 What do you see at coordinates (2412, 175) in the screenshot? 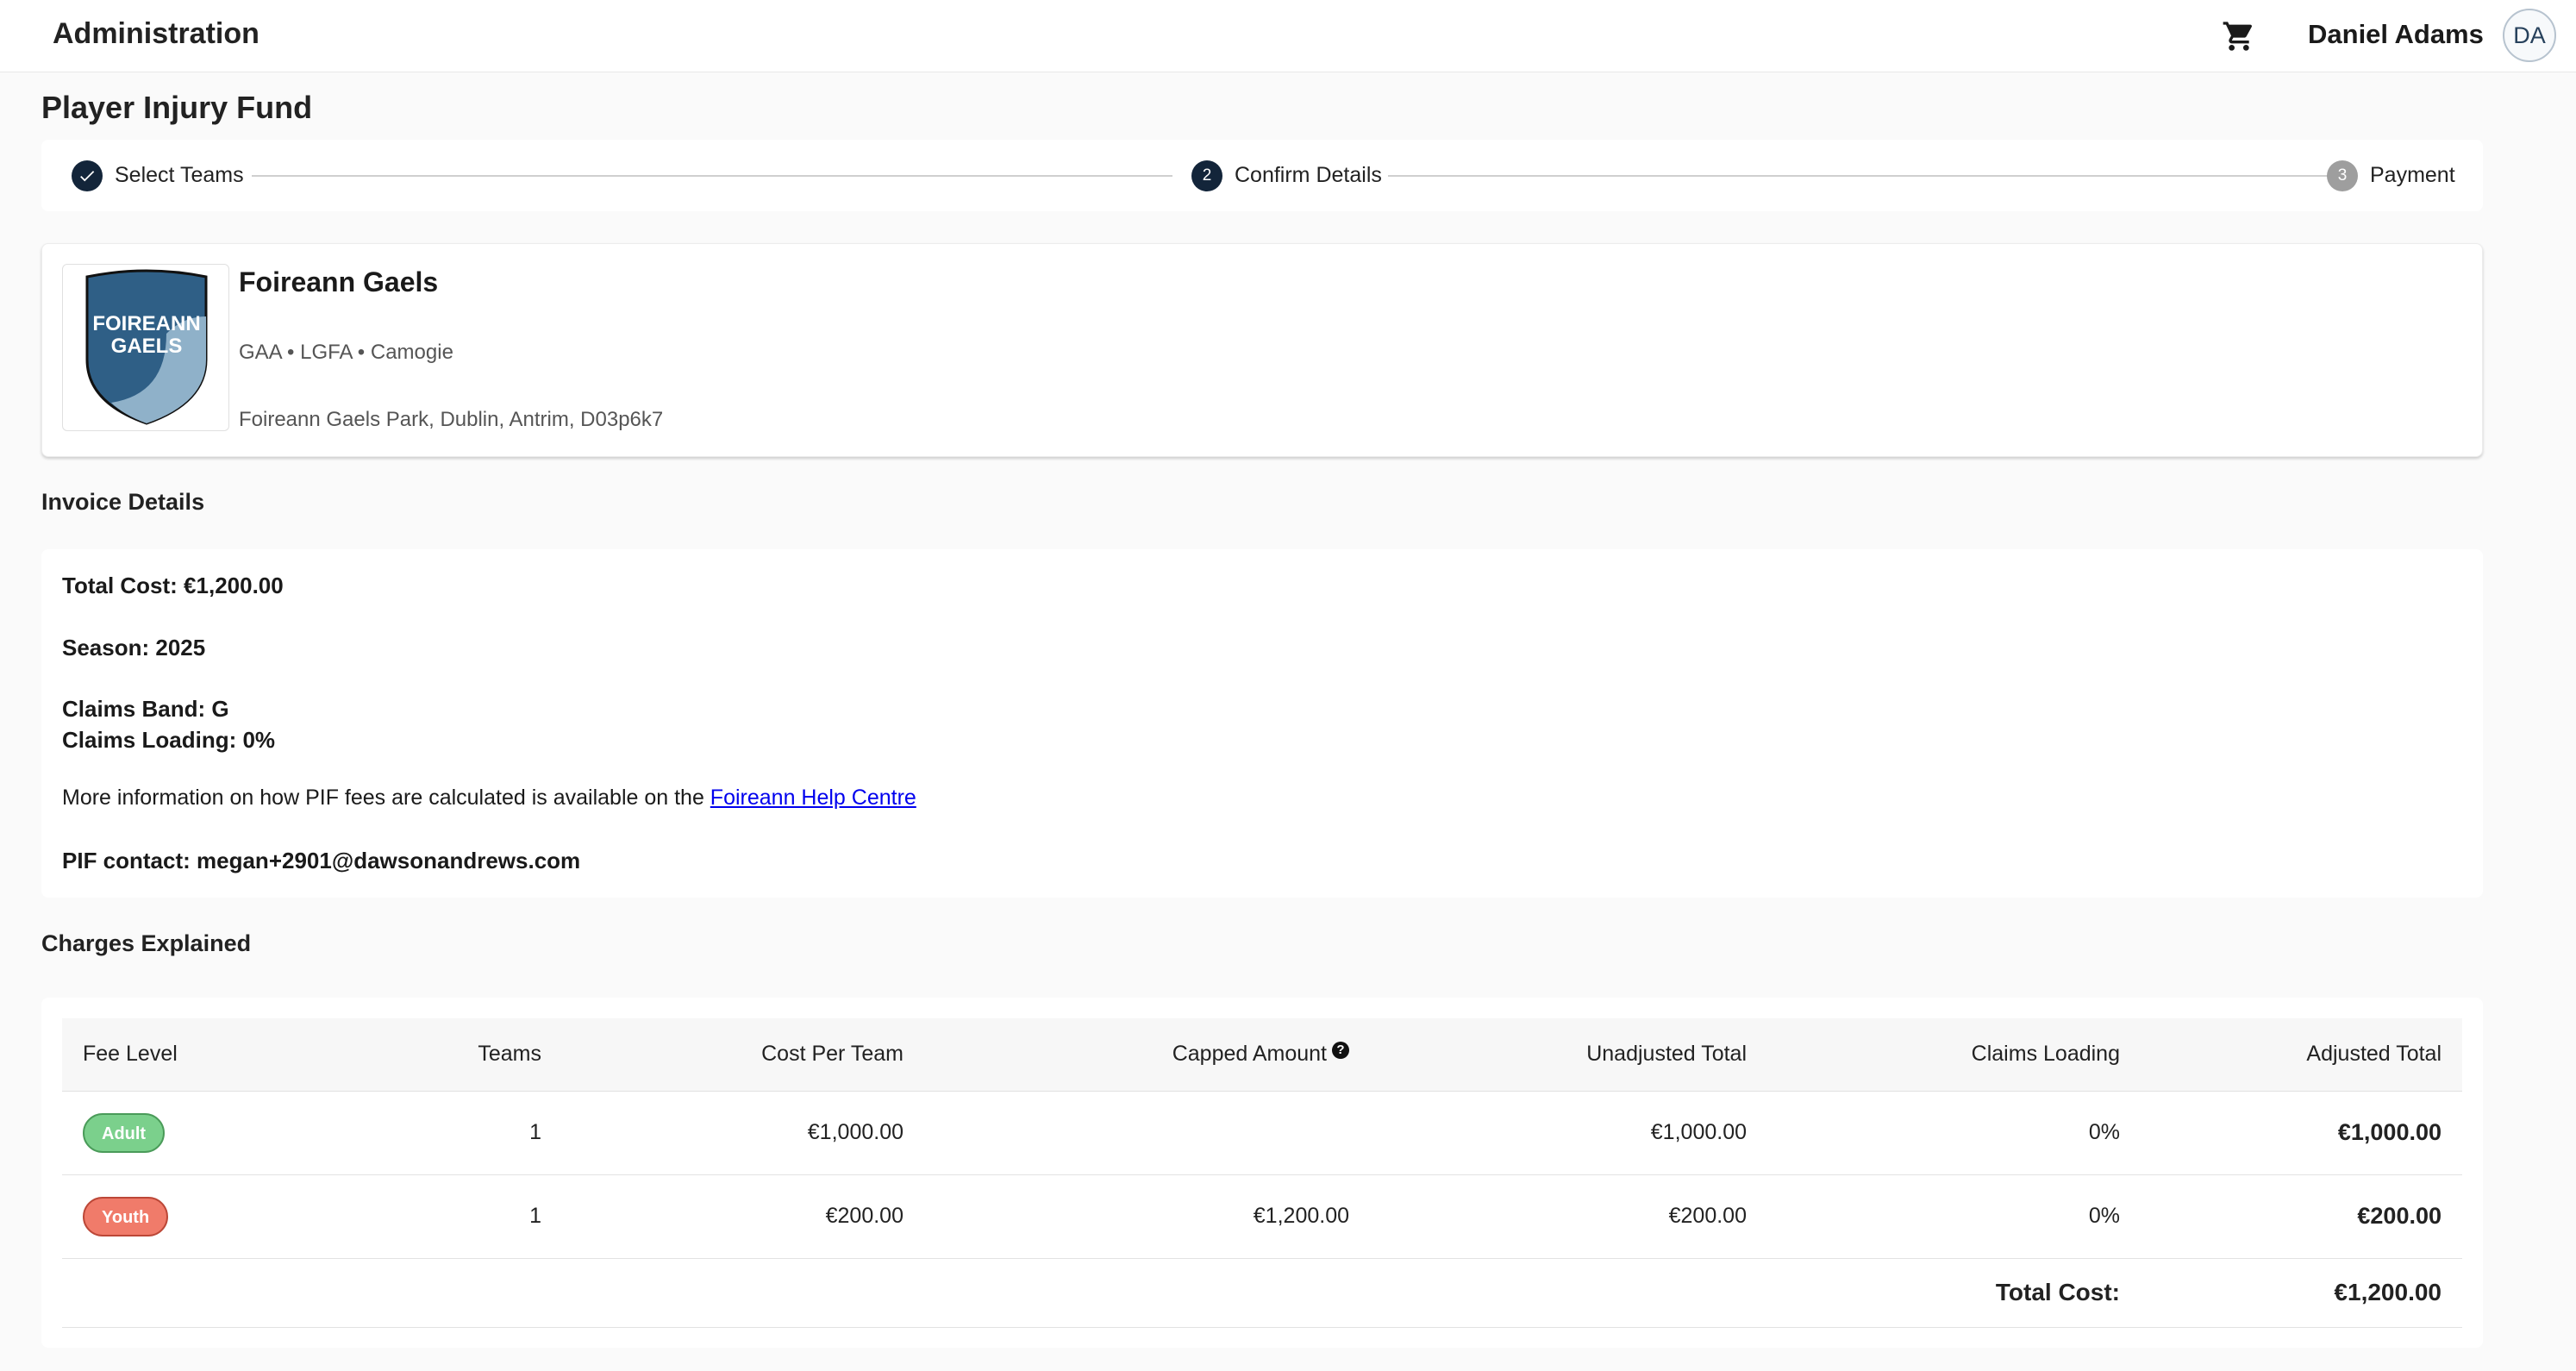
I see `step-label: Payment` at bounding box center [2412, 175].